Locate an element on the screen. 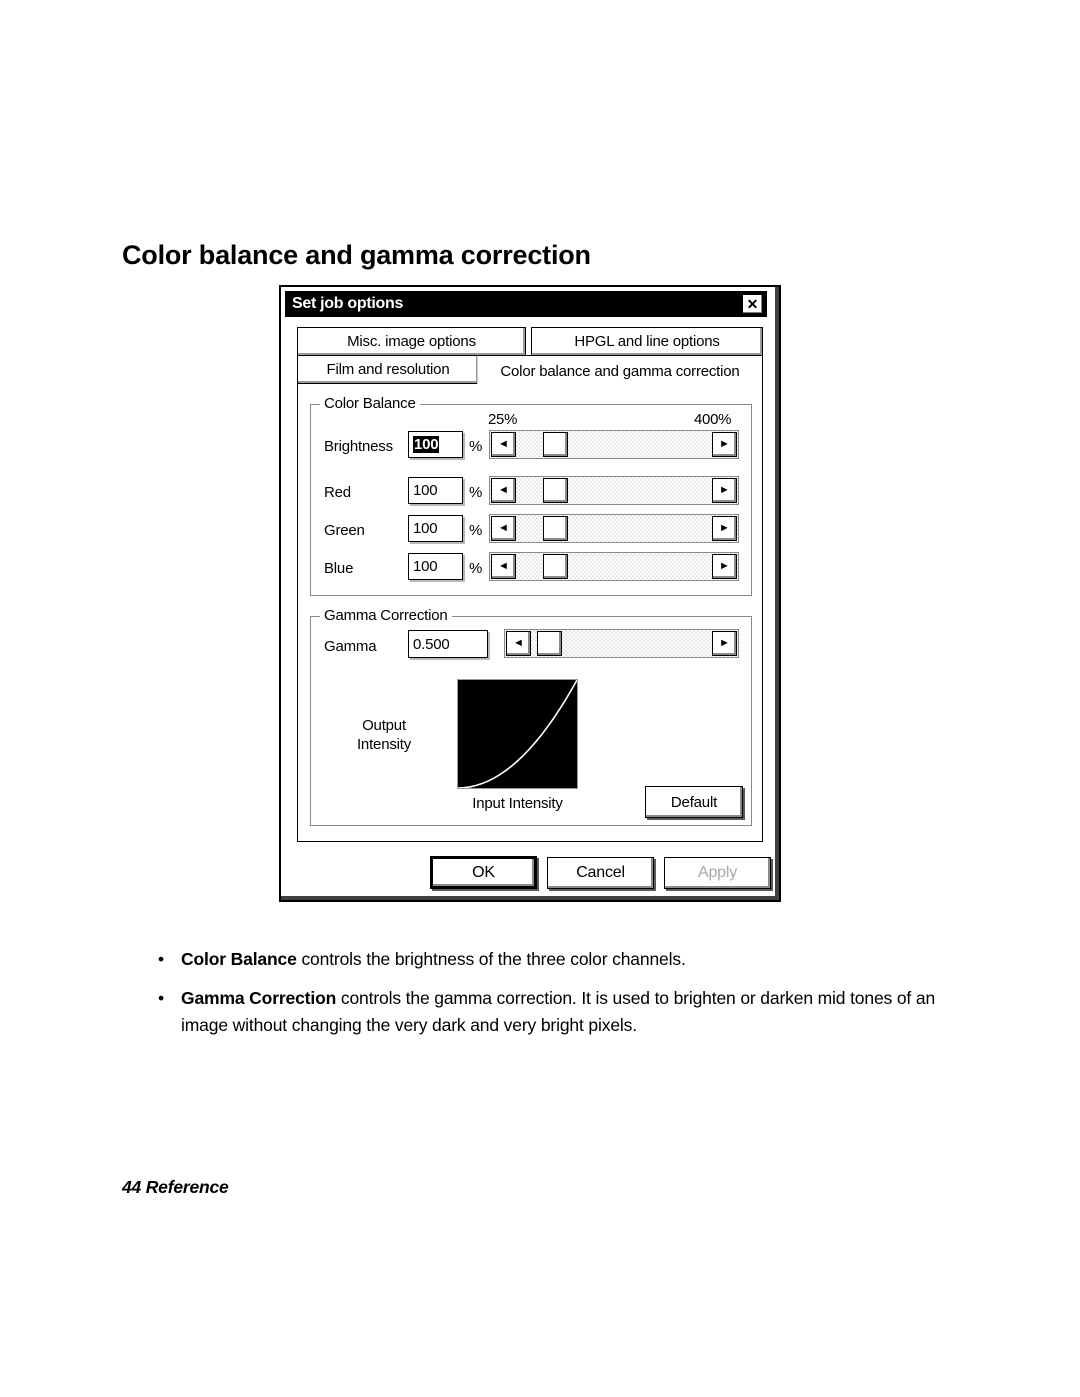  red-slider-thumb is located at coordinates (555, 490).